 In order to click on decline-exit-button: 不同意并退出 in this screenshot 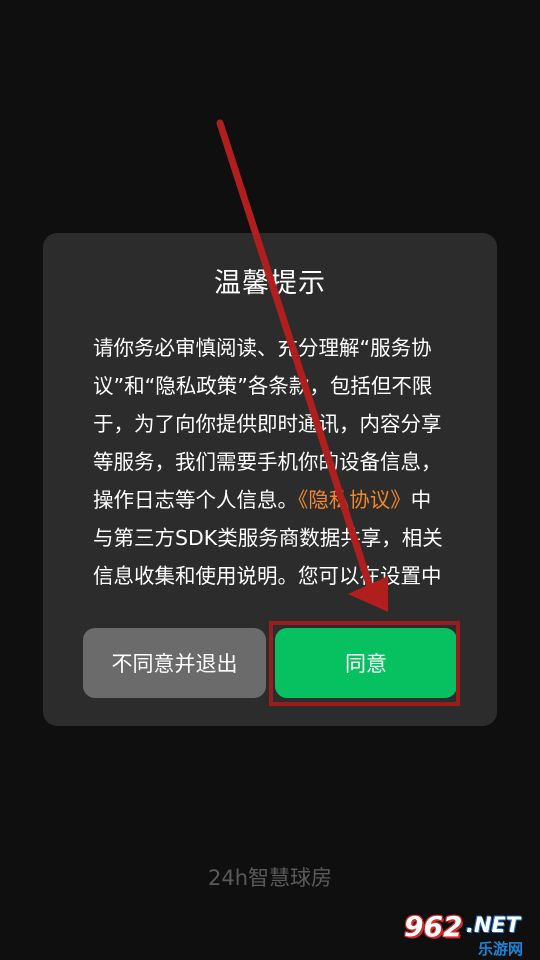, I will do `click(174, 663)`.